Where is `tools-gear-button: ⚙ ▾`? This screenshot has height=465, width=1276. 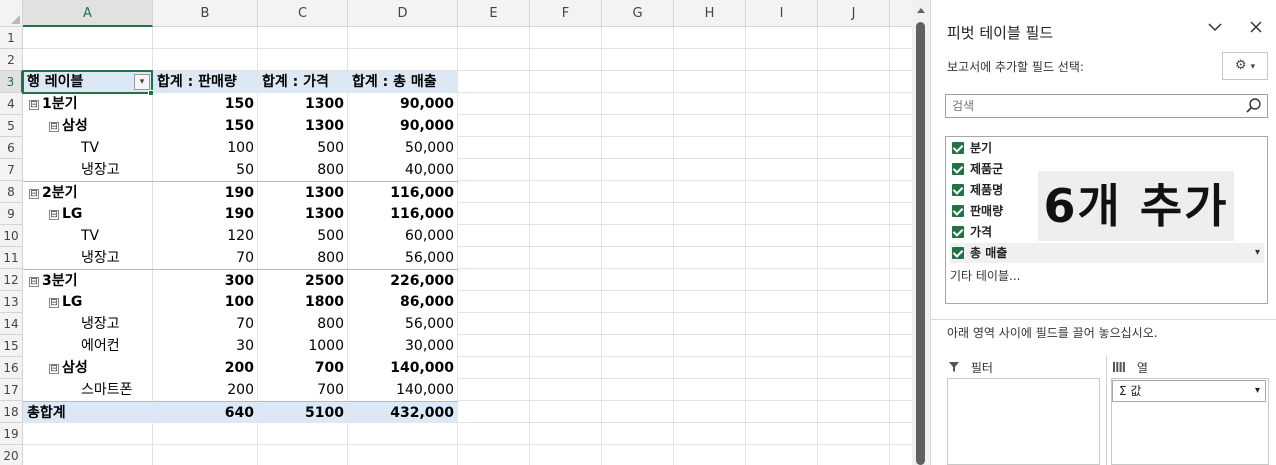 tools-gear-button: ⚙ ▾ is located at coordinates (1245, 66).